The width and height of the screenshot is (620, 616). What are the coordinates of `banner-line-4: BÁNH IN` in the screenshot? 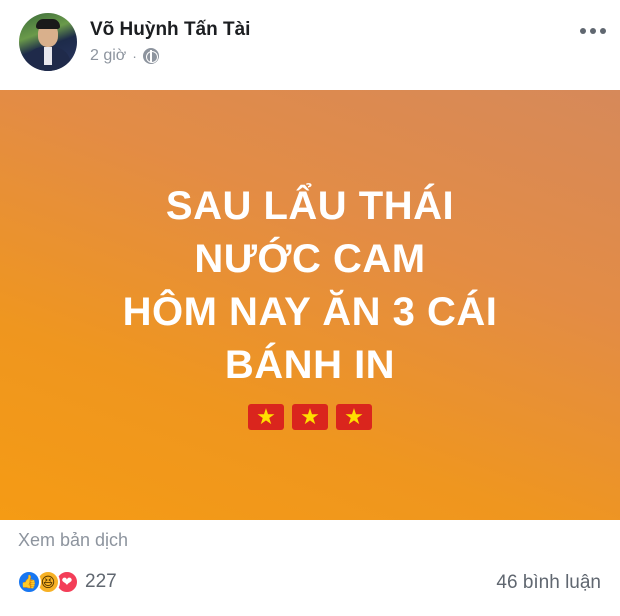 It's located at (310, 365).